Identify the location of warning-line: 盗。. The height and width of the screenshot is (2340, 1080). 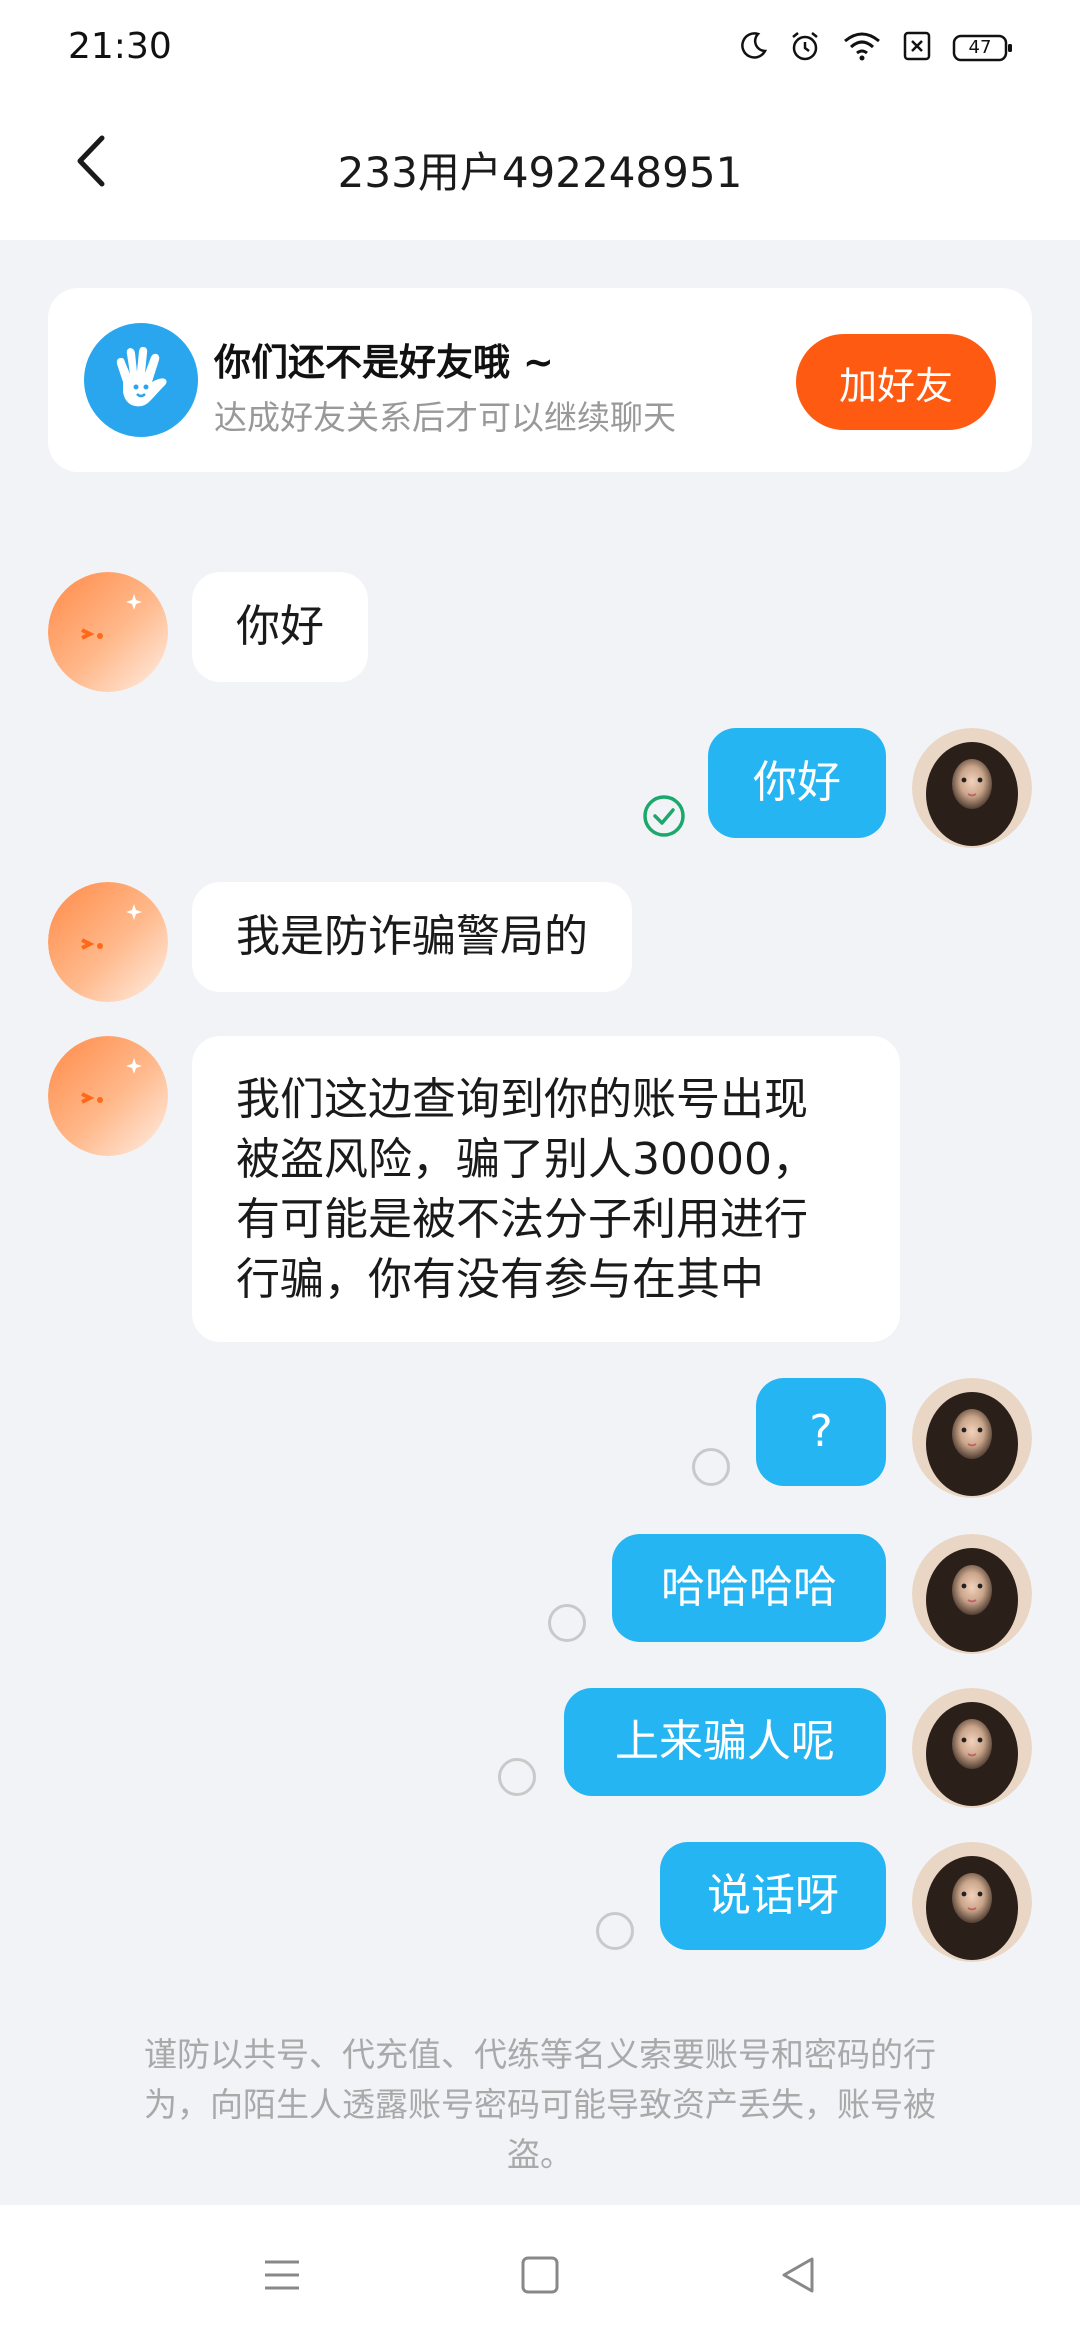
(540, 2154).